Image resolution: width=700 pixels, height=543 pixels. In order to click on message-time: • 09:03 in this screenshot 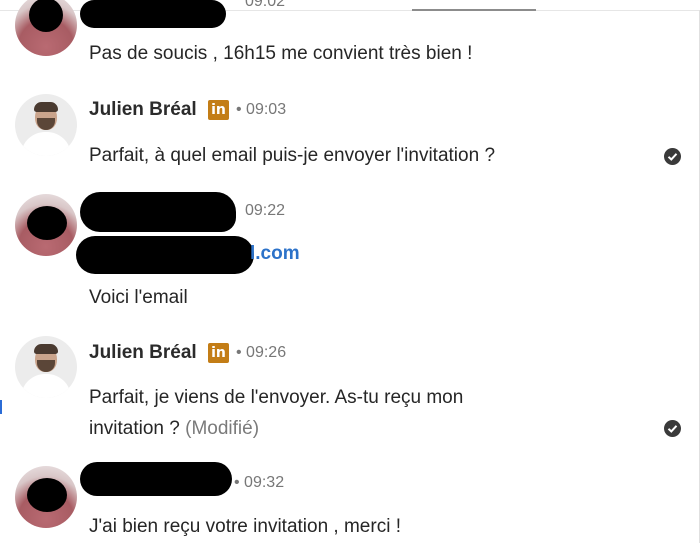, I will do `click(261, 109)`.